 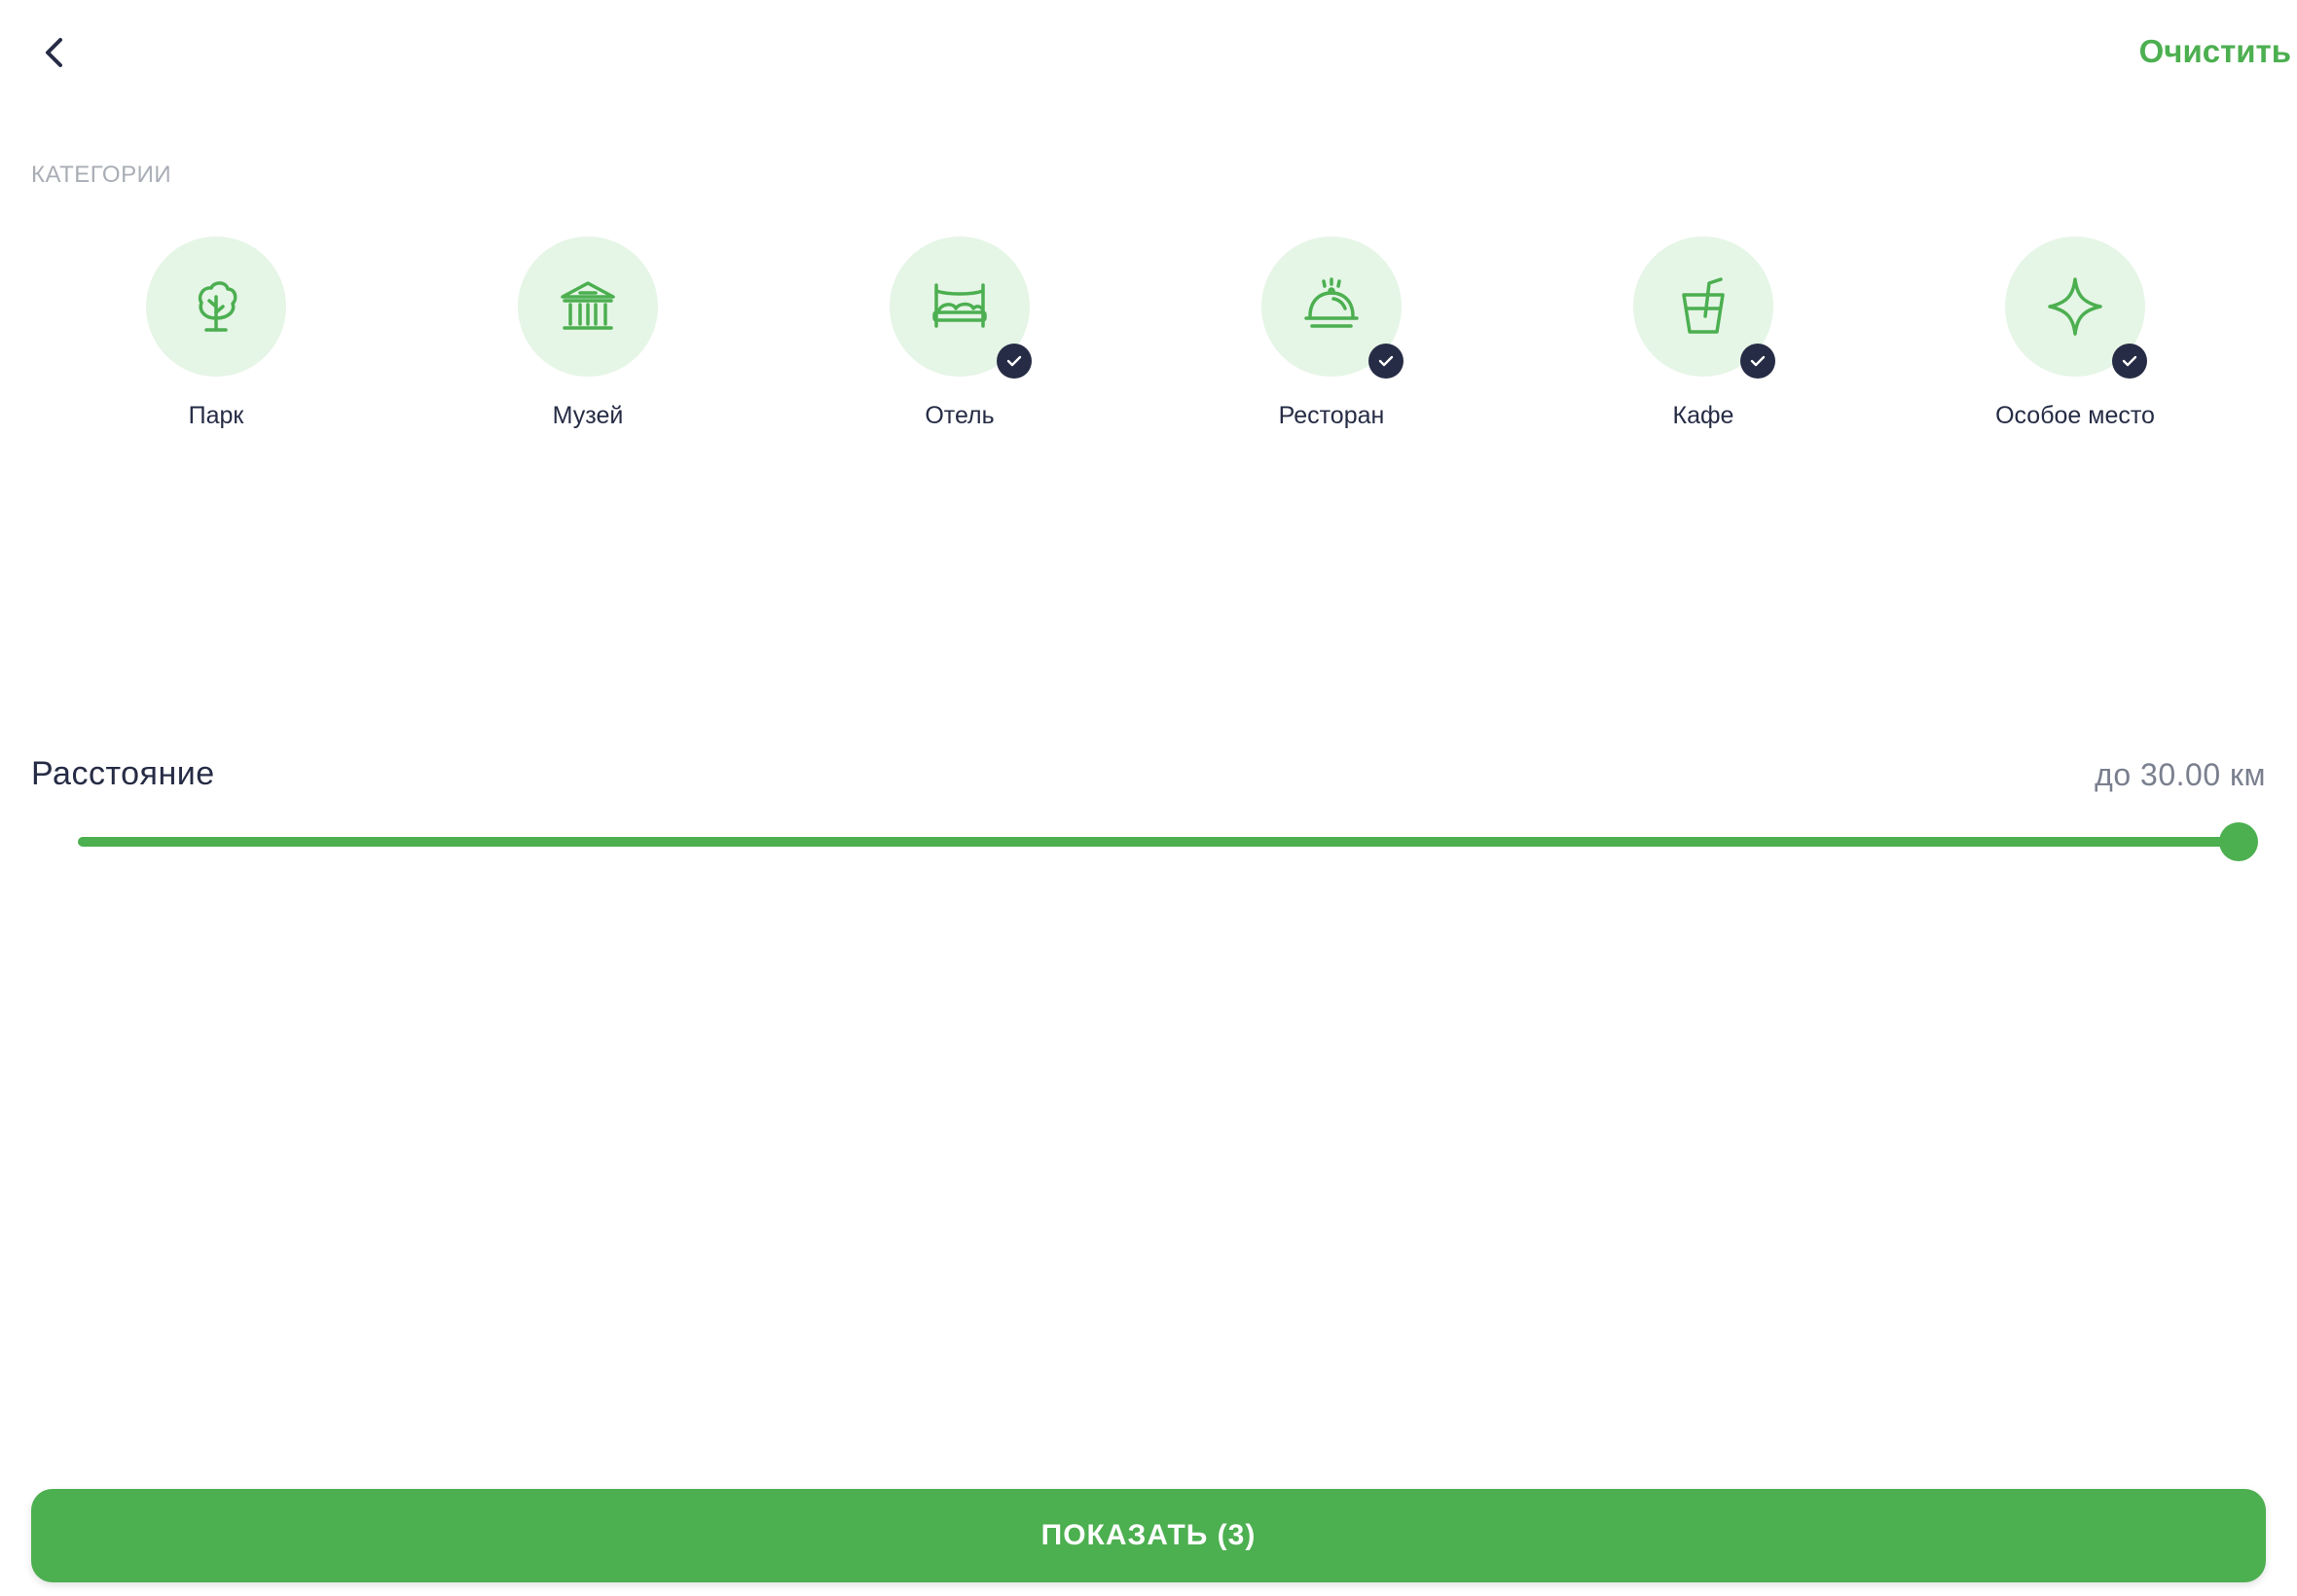 I want to click on category-museum: Музей, so click(x=587, y=333).